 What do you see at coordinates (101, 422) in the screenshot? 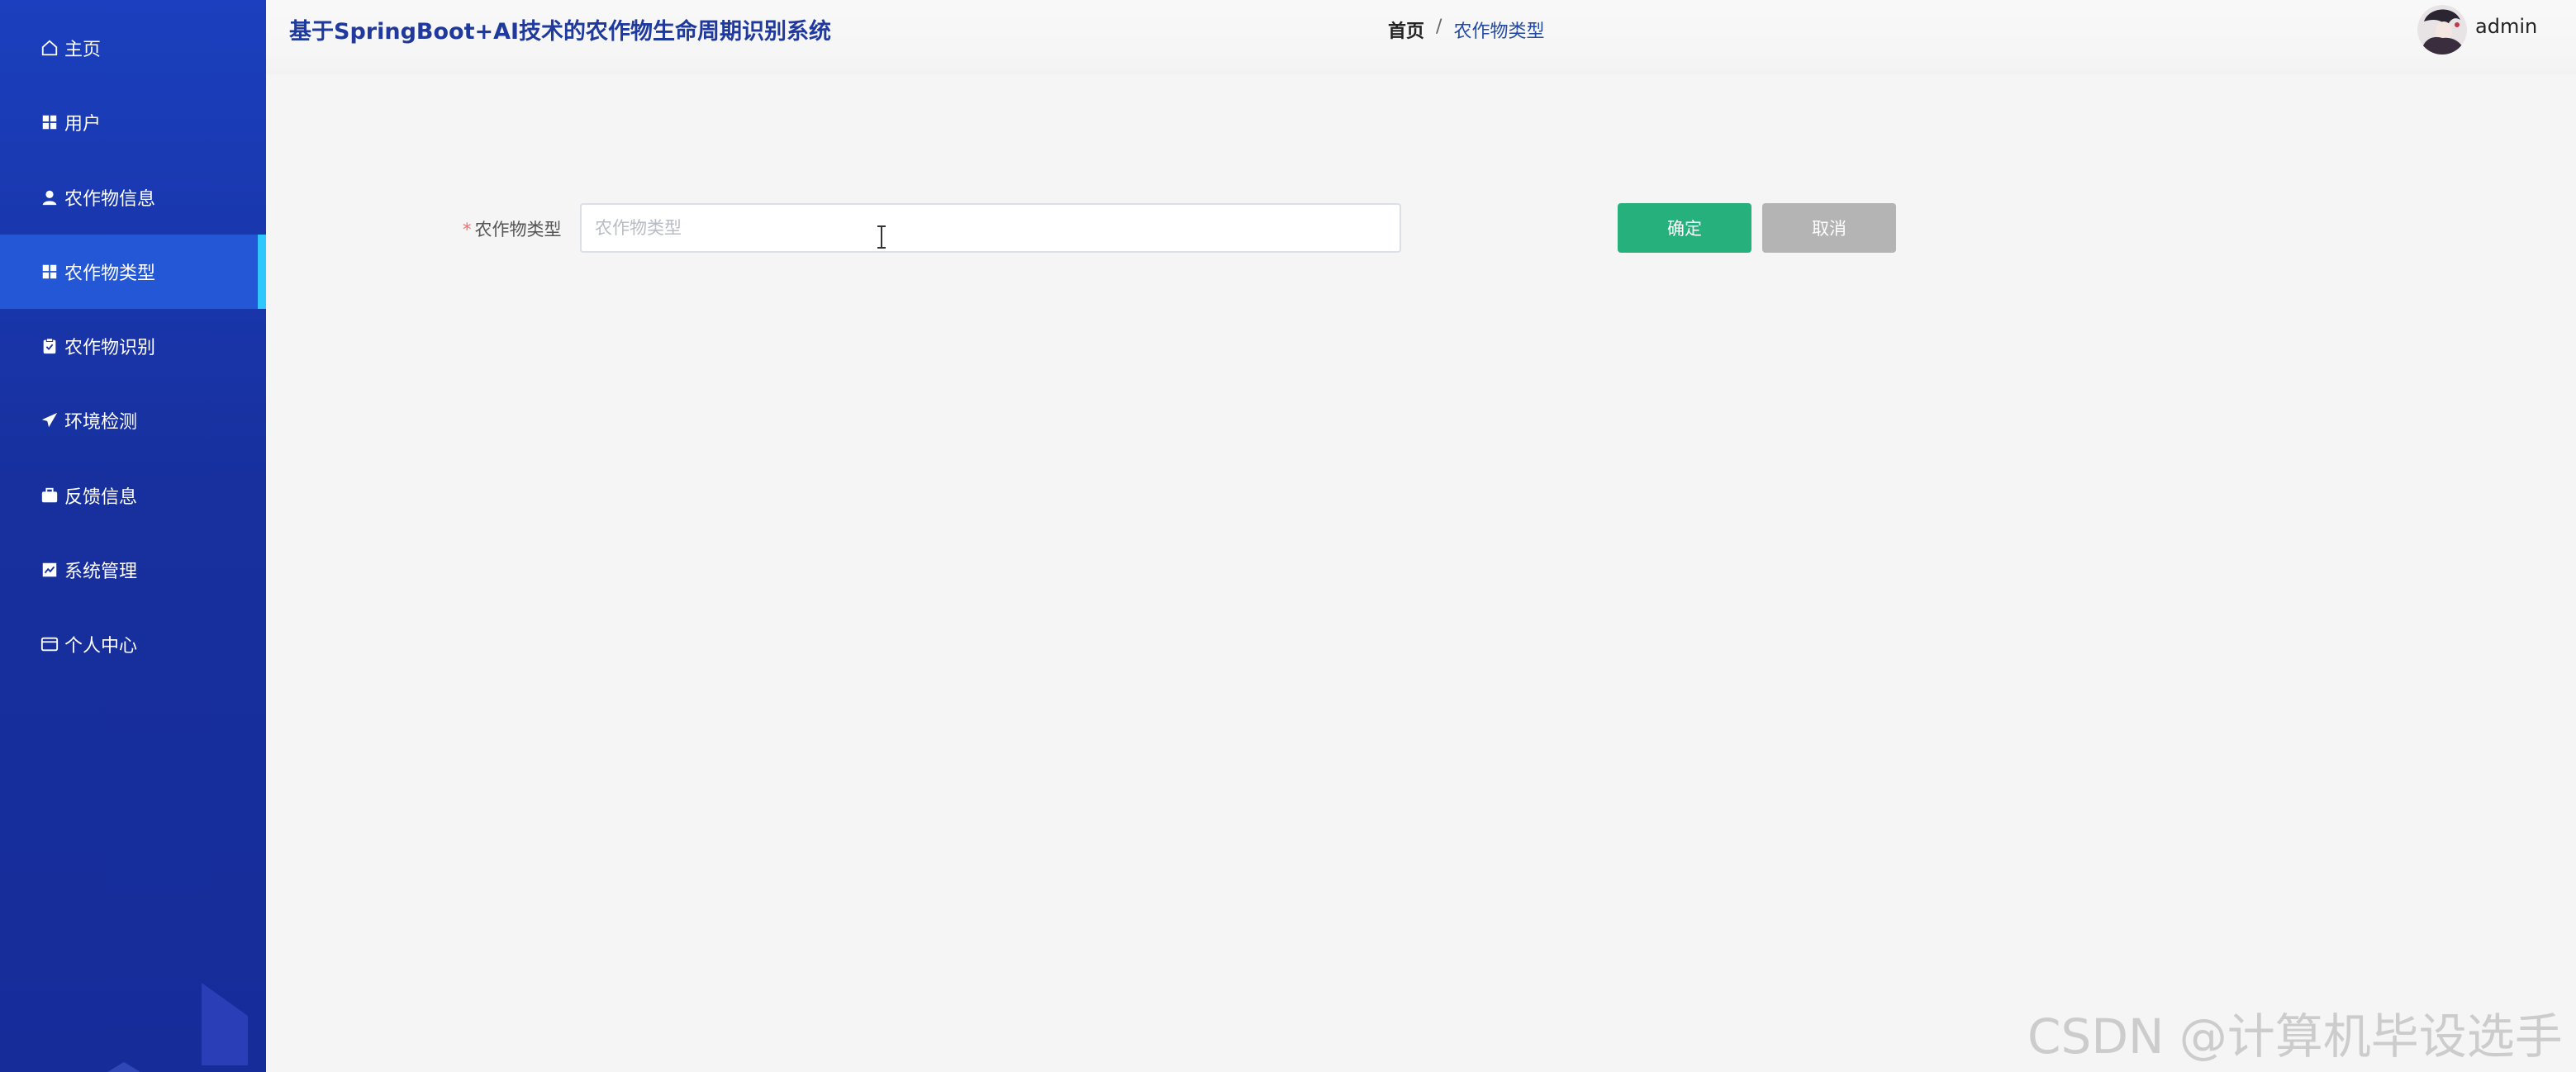
I see `sidebar-item-label: 环境检测` at bounding box center [101, 422].